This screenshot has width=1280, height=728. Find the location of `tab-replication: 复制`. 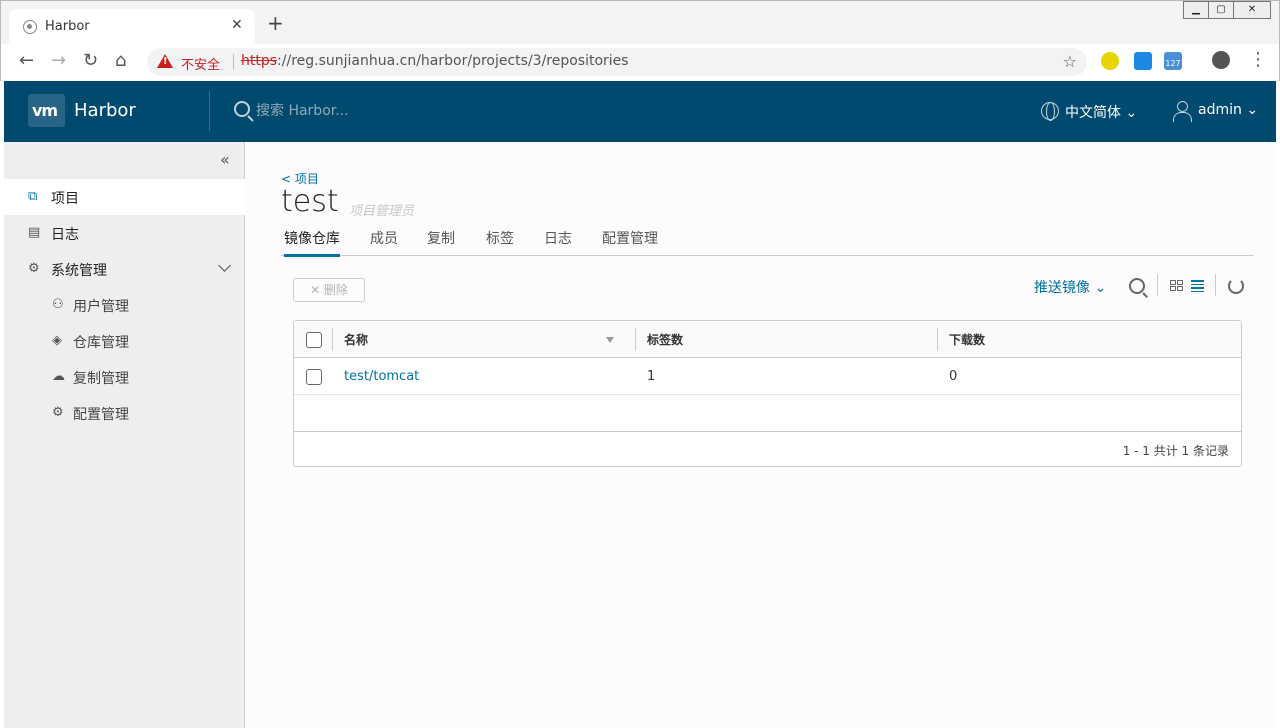

tab-replication: 复制 is located at coordinates (441, 241).